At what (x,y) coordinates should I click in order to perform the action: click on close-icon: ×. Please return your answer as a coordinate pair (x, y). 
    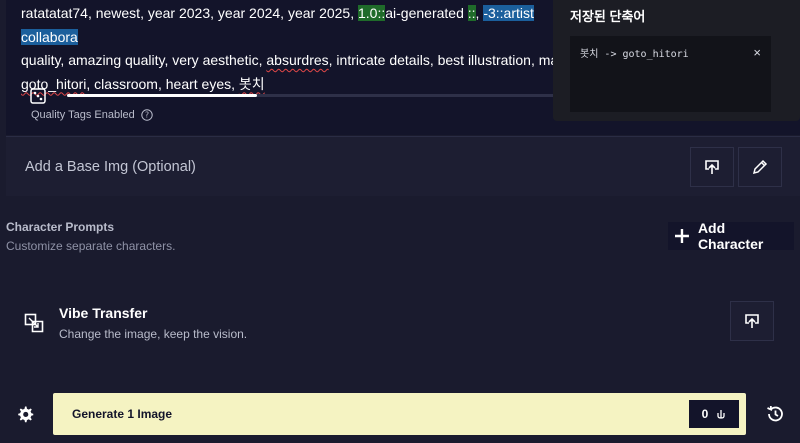
    Looking at the image, I should click on (757, 52).